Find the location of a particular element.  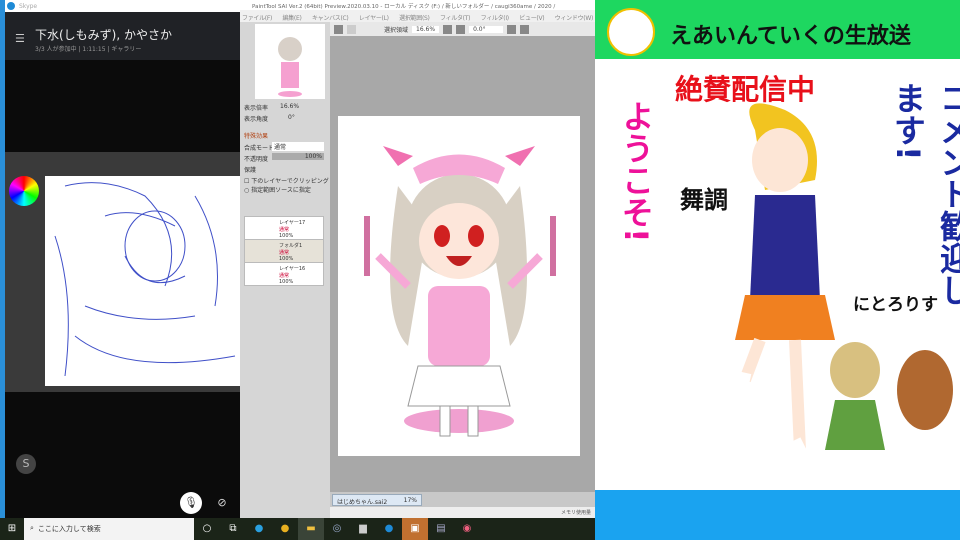

selection-source-label: 指定範囲ソースに指定 is located at coordinates (281, 190).